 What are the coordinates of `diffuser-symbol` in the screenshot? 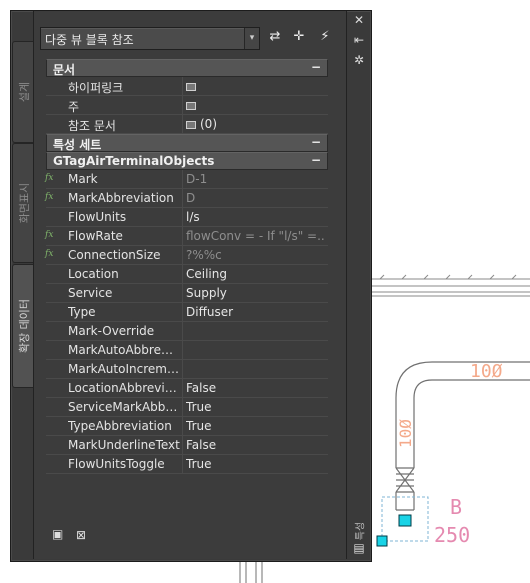 It's located at (405, 520).